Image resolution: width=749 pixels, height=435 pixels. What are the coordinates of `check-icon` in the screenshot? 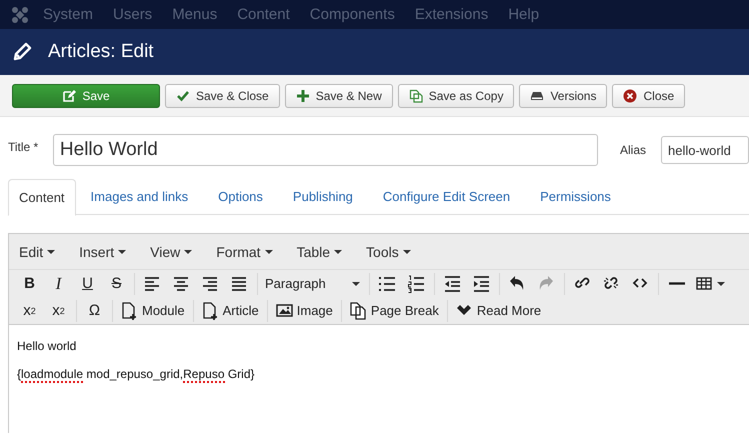 It's located at (183, 95).